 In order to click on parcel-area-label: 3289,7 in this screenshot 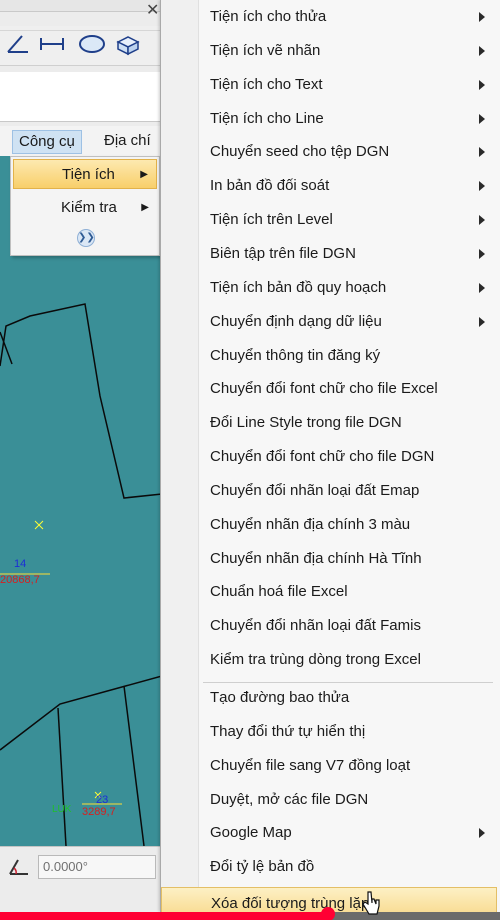, I will do `click(99, 812)`.